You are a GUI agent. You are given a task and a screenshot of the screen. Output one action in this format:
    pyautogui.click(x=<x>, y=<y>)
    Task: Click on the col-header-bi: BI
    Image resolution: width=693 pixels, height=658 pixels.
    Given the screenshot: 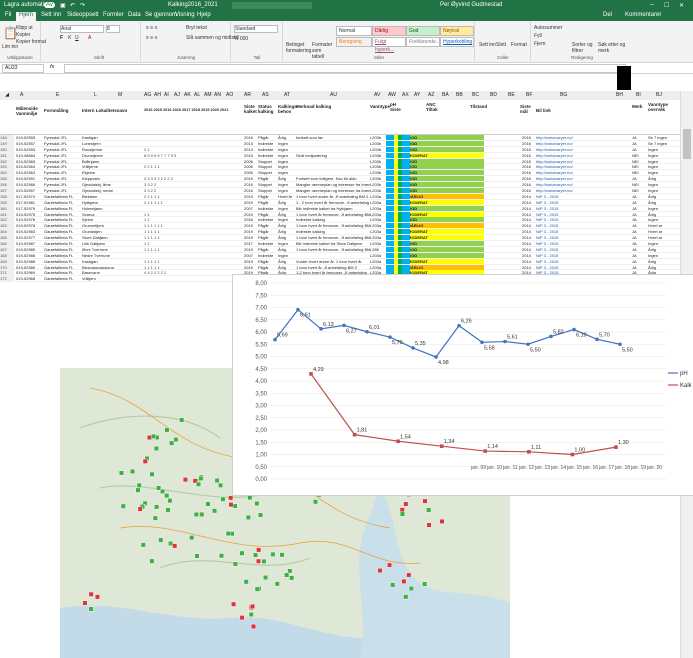 What is the action you would take?
    pyautogui.click(x=638, y=95)
    